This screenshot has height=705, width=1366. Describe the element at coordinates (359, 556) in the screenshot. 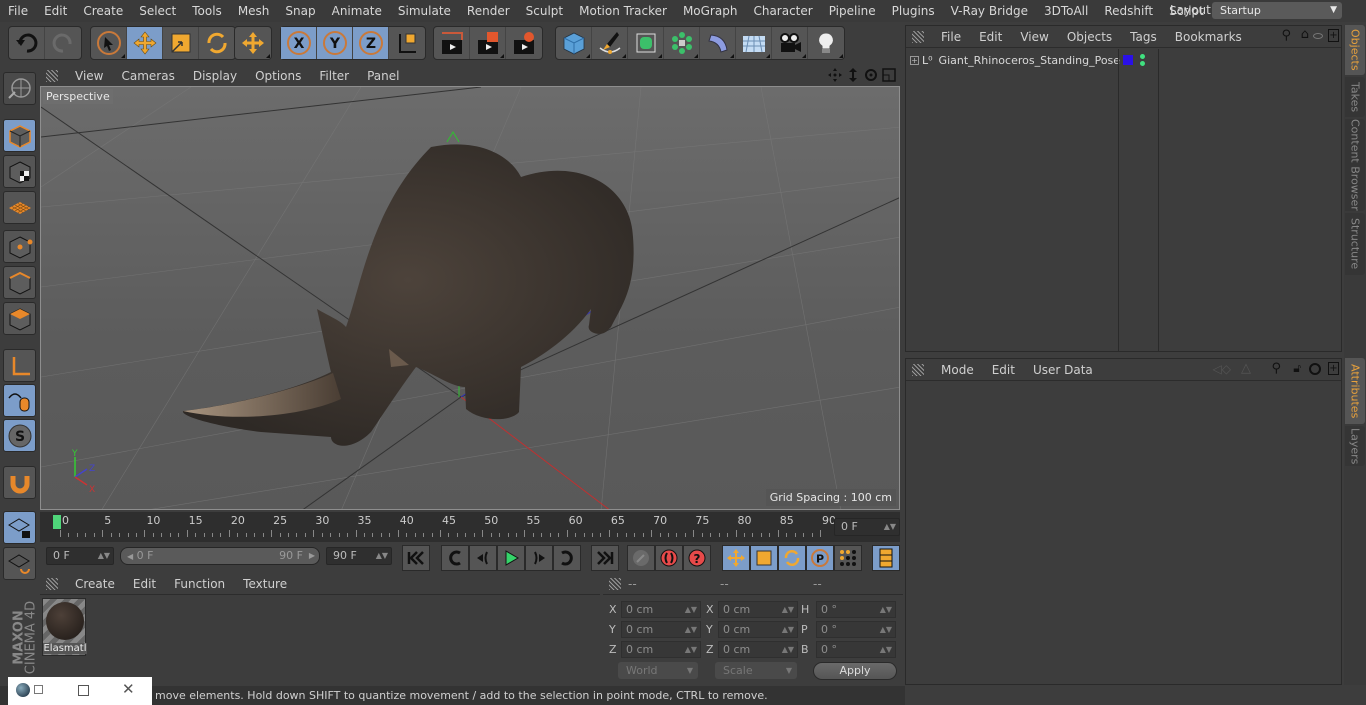

I see `end-frame-field: 90 F ▲▼` at that location.